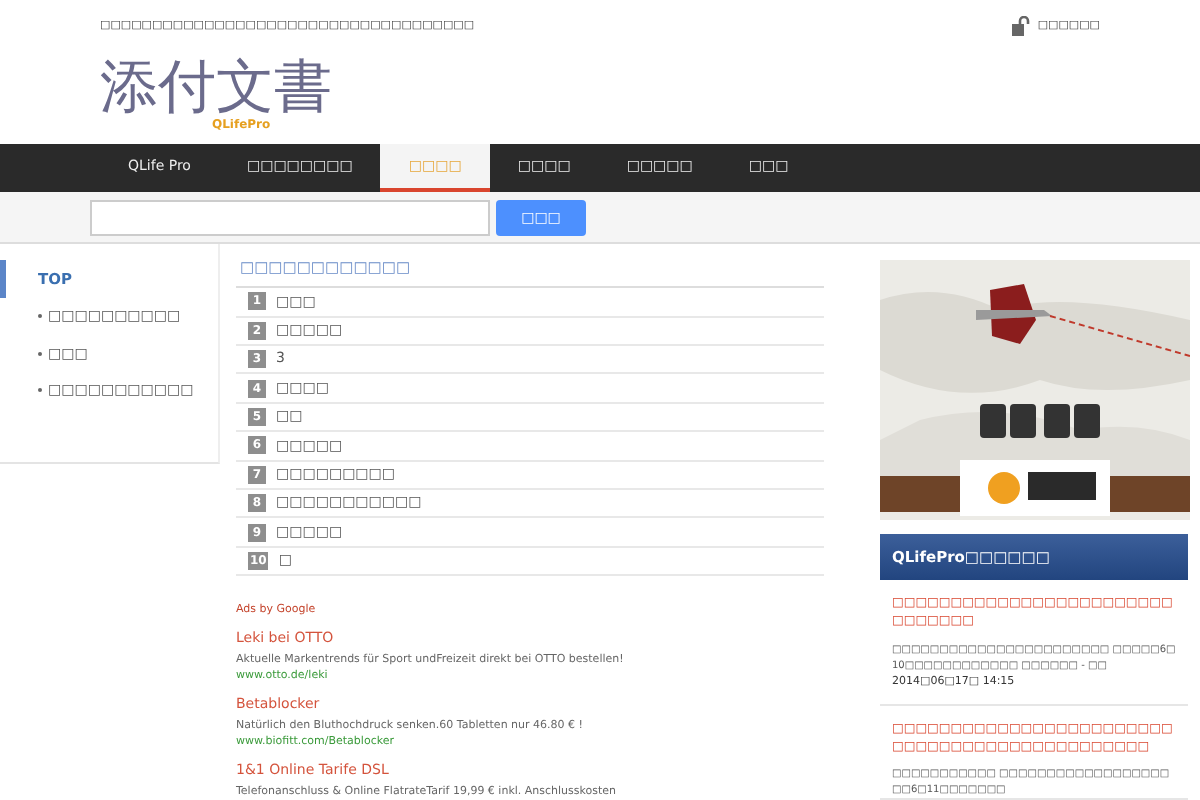  What do you see at coordinates (1020, 26) in the screenshot?
I see `lock-icon` at bounding box center [1020, 26].